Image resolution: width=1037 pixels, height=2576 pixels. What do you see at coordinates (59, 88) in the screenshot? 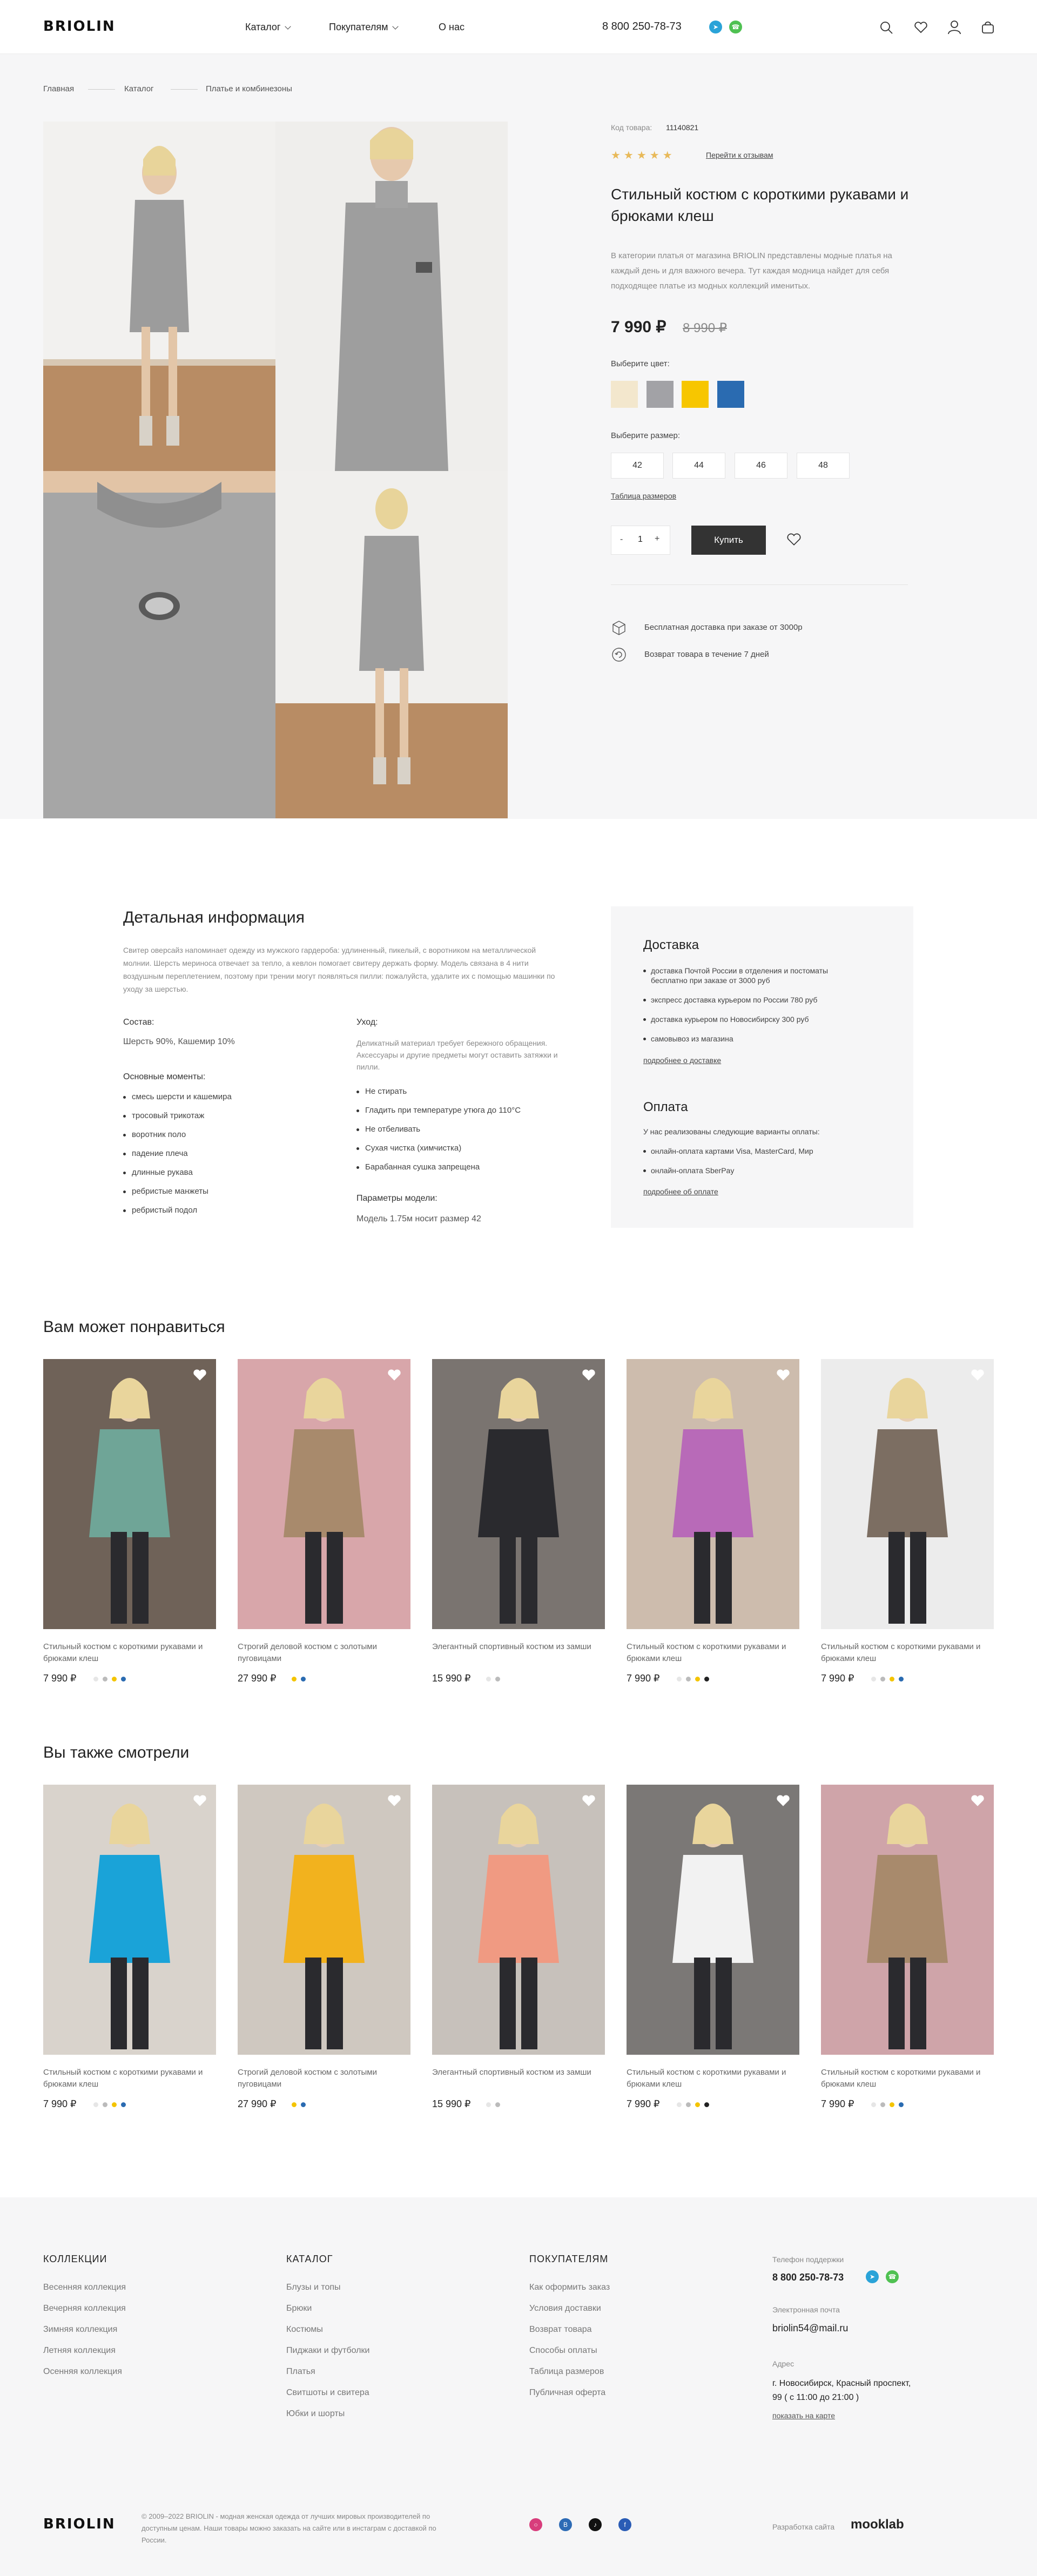
I see `breadcrumb-home: Главная` at bounding box center [59, 88].